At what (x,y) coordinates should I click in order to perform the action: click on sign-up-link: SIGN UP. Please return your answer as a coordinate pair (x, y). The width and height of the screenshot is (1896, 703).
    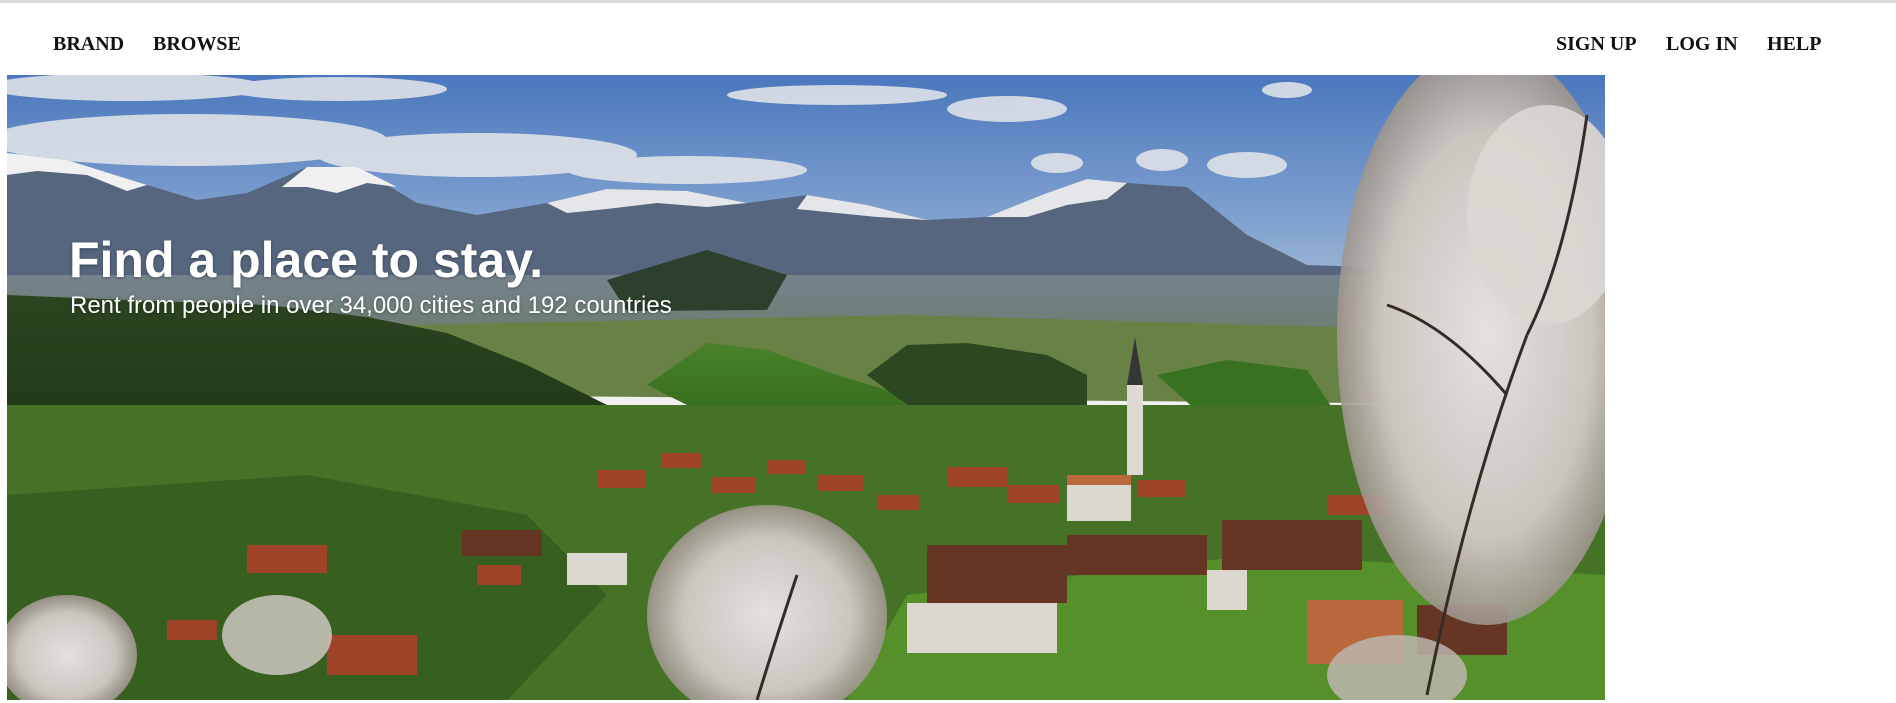
    Looking at the image, I should click on (1596, 44).